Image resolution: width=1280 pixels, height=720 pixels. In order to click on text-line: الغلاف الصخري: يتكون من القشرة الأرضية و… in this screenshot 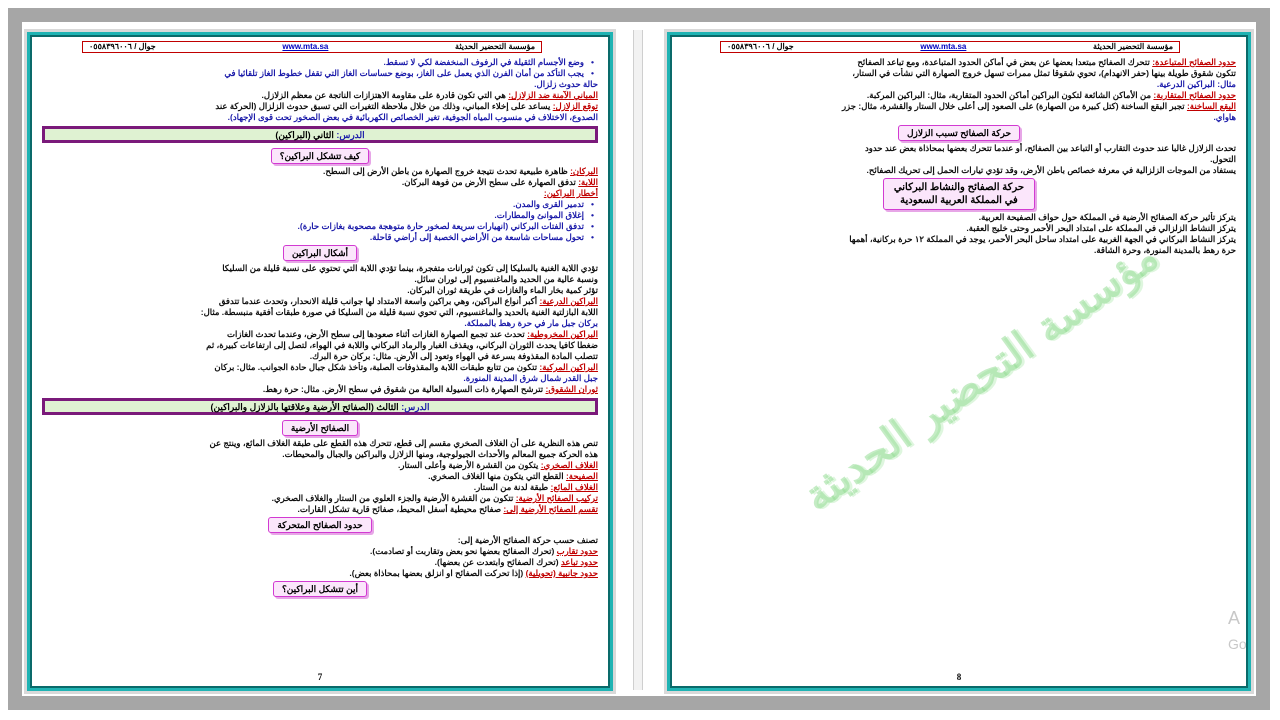, I will do `click(320, 465)`.